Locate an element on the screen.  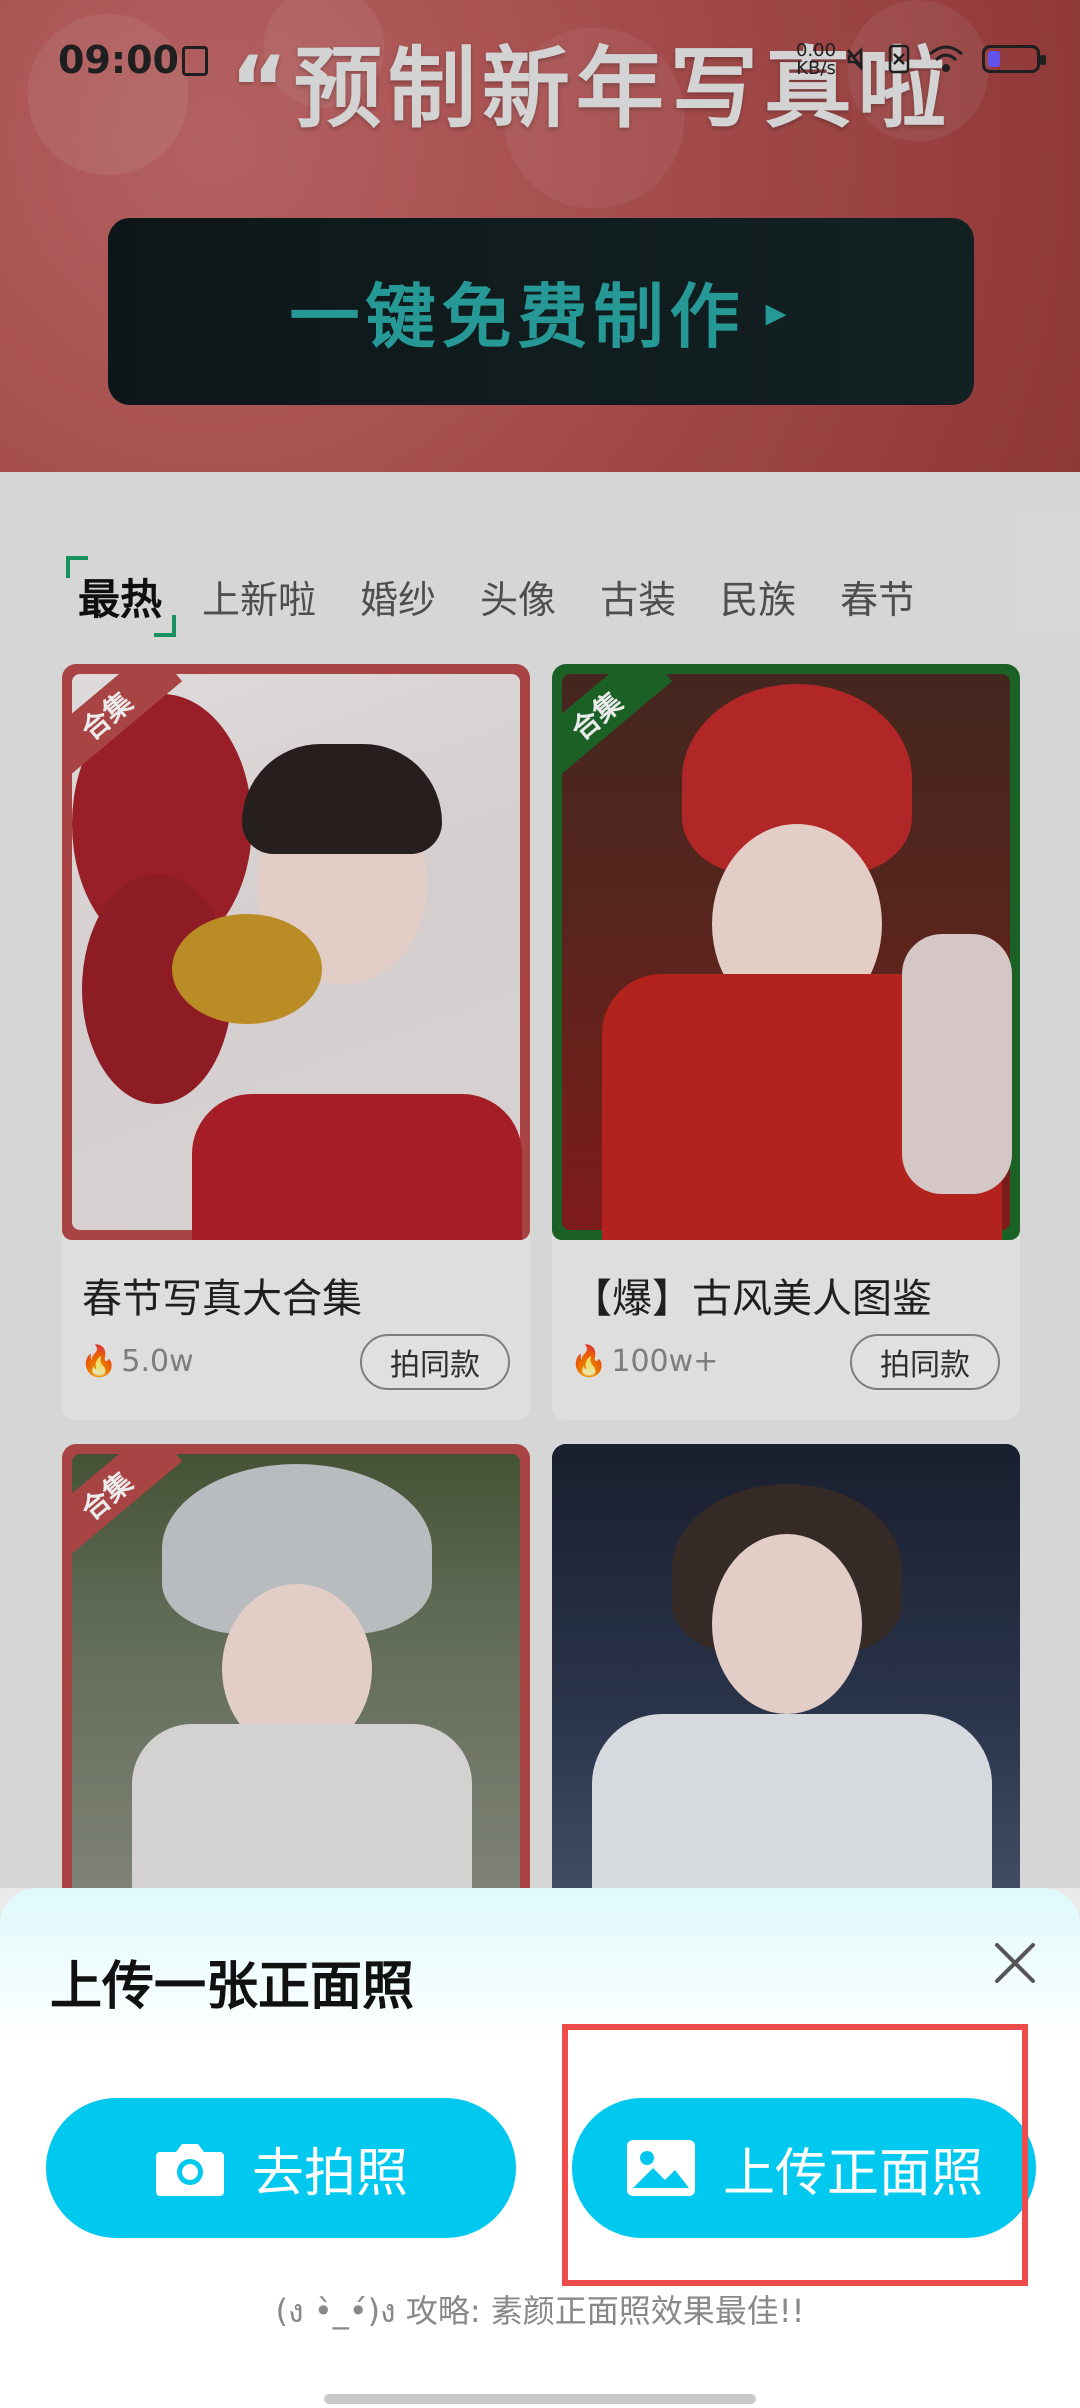
take-photo-button: 去拍照 is located at coordinates (281, 2168).